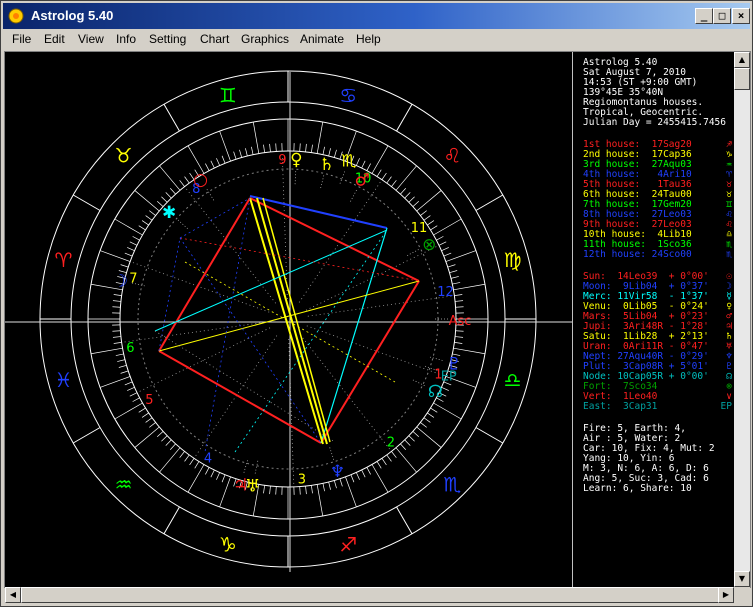  What do you see at coordinates (452, 484) in the screenshot?
I see `zodiac-sign-icon: ♏` at bounding box center [452, 484].